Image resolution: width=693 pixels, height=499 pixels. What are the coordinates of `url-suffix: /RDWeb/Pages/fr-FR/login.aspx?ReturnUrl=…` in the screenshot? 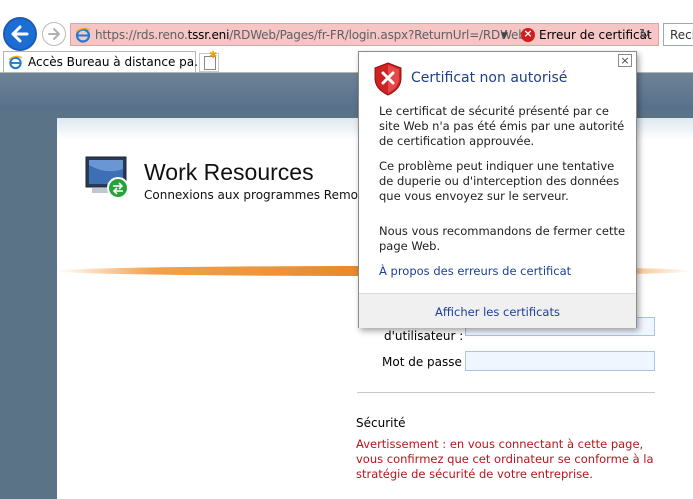 It's located at (377, 35).